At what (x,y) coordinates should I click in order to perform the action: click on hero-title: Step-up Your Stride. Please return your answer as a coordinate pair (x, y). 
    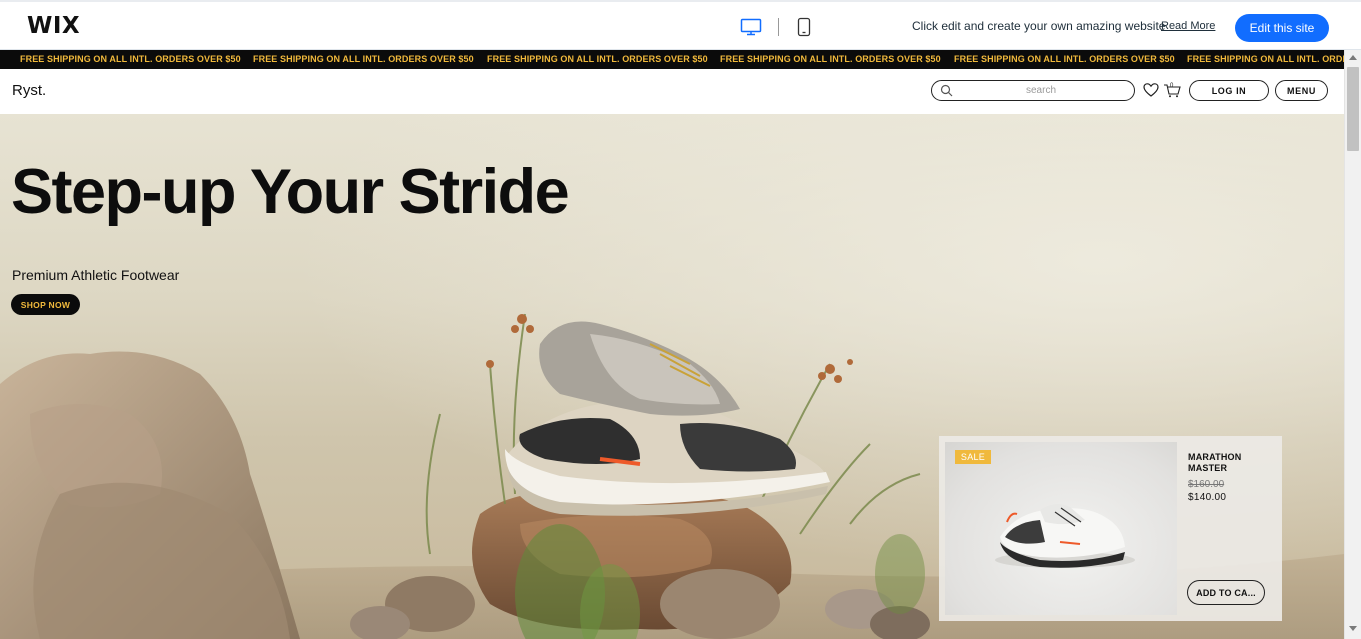
    Looking at the image, I should click on (290, 192).